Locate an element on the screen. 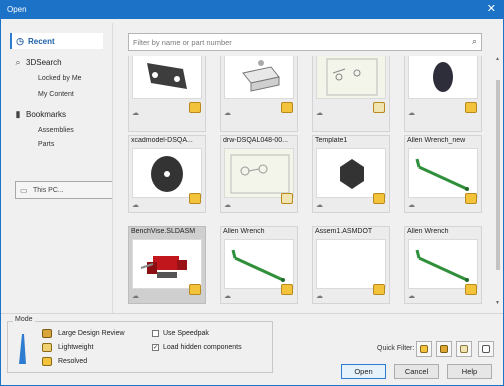 The width and height of the screenshot is (504, 386). scroll-up-icon: ▲ is located at coordinates (497, 59).